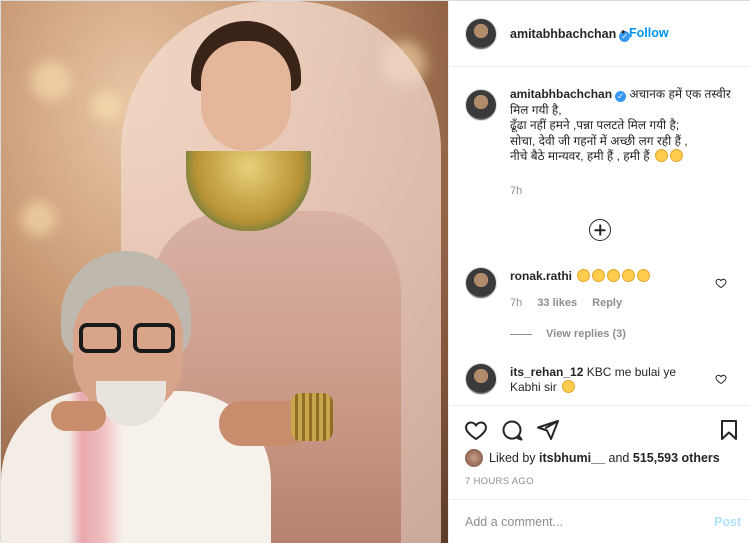  I want to click on comment-text: ronak.rathi, so click(610, 276).